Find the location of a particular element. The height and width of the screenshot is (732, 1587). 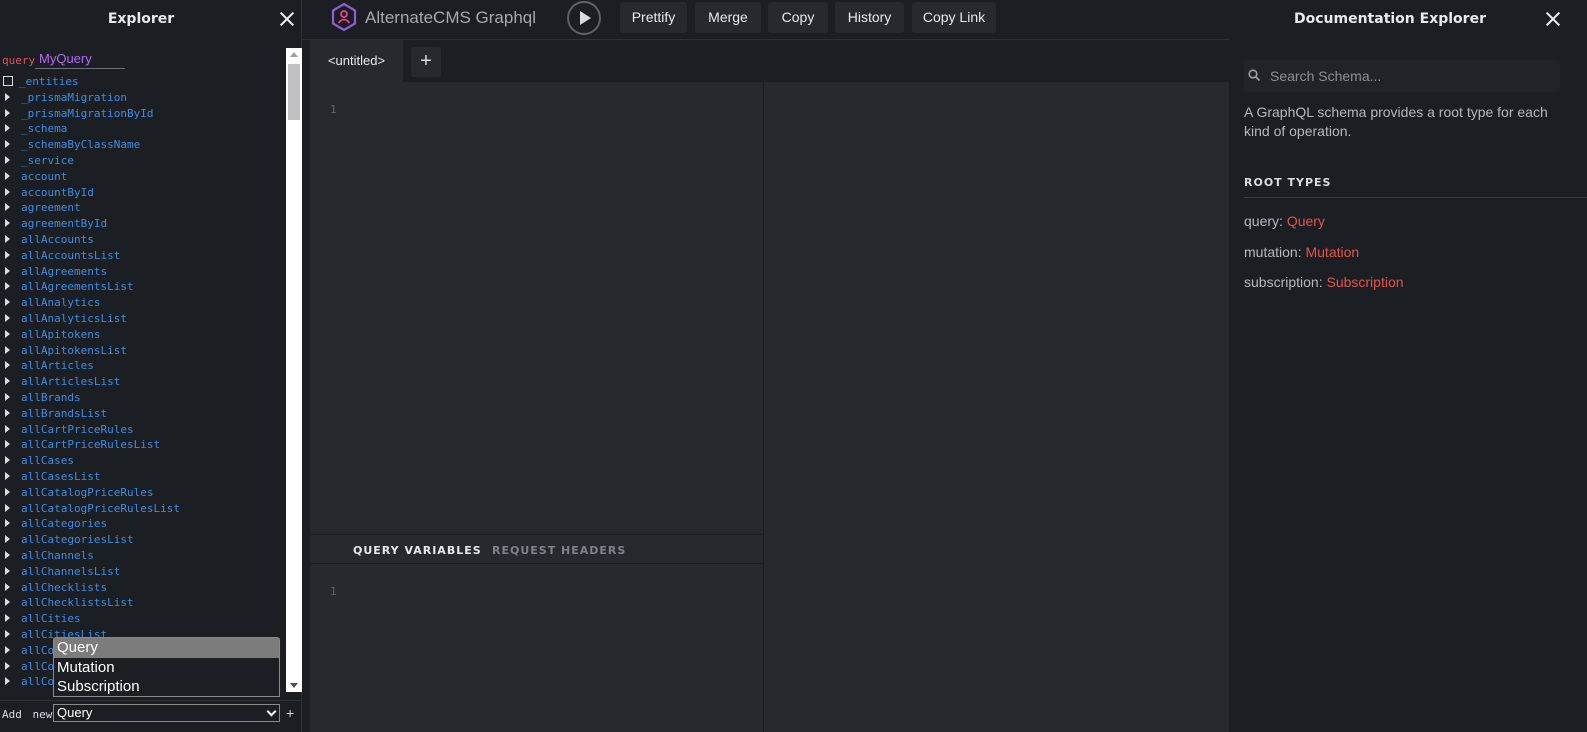

tab-query-variables: QUERY VARIABLES is located at coordinates (417, 550).